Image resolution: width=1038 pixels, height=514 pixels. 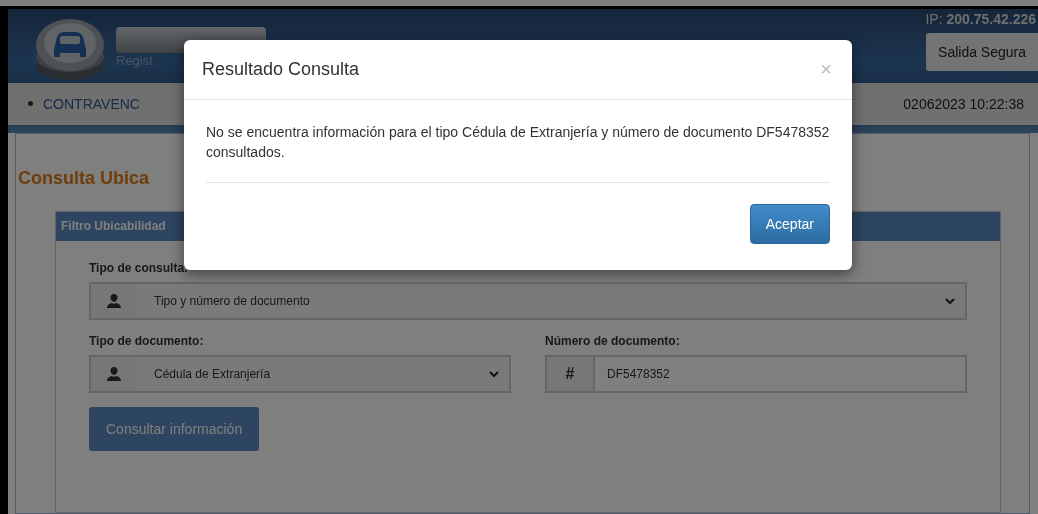 I want to click on input-field: DF5478352, so click(x=779, y=374).